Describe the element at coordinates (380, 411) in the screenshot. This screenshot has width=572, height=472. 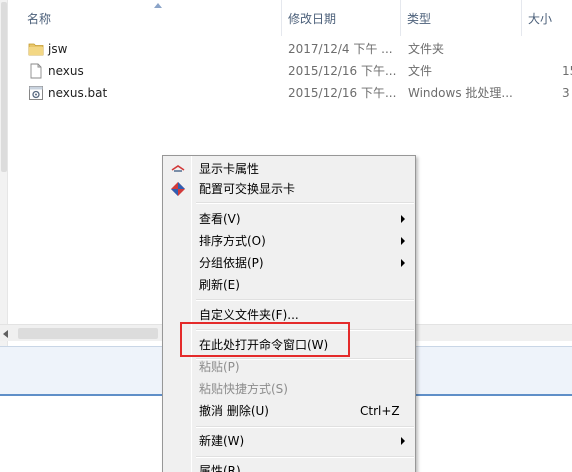
I see `menu-item-shortcut: Ctrl+Z` at that location.